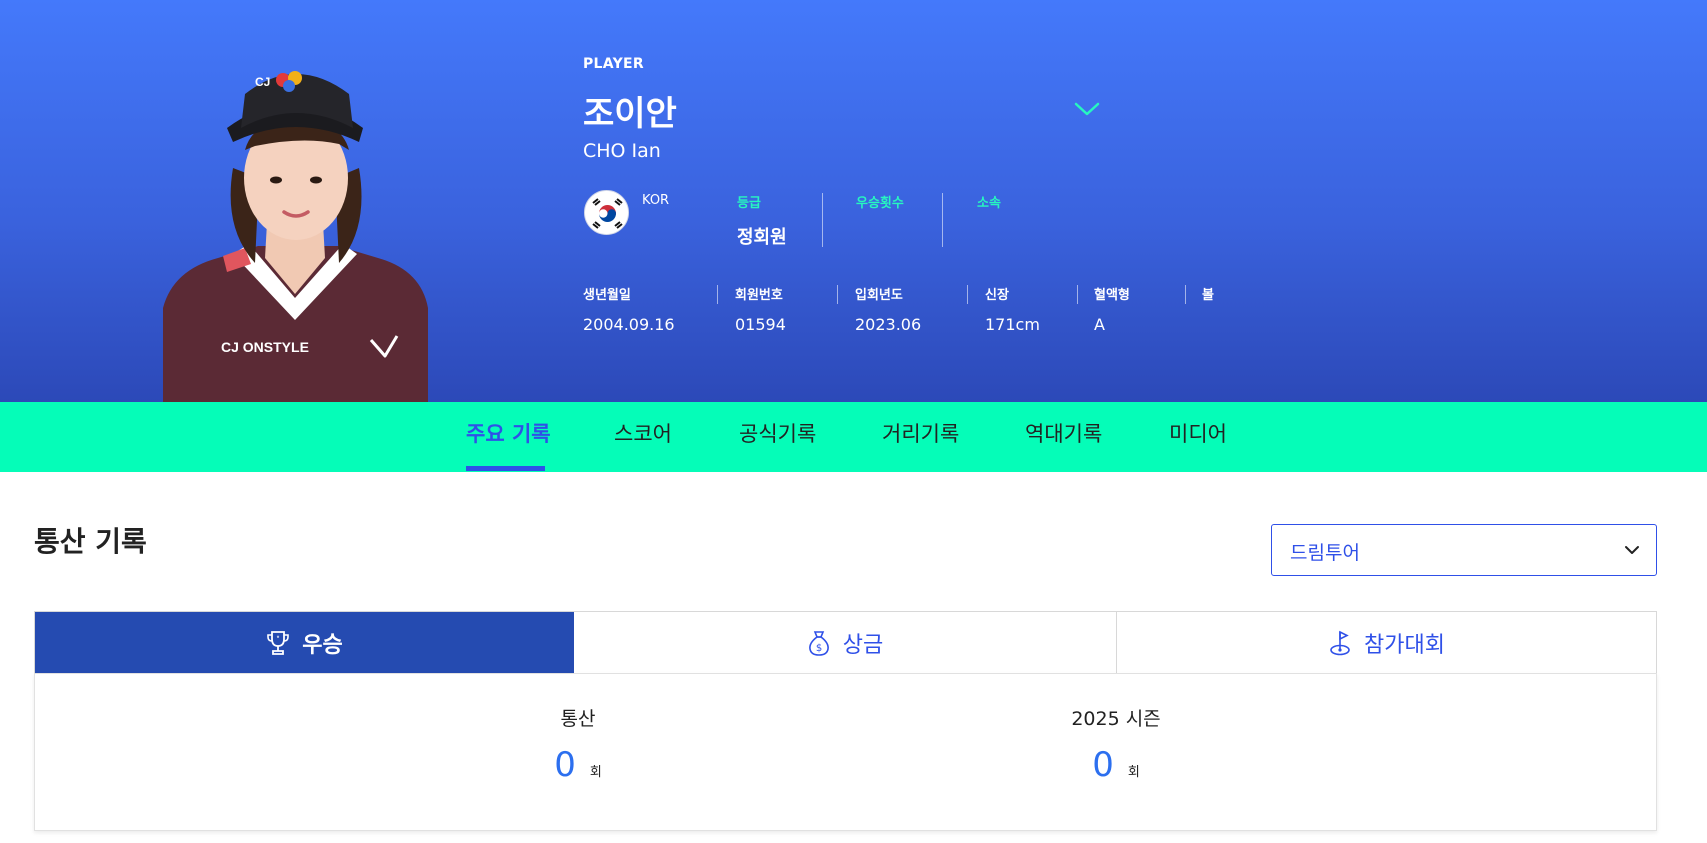  I want to click on record-type-tabs: 우승 $ 상금 참가대회, so click(845, 642).